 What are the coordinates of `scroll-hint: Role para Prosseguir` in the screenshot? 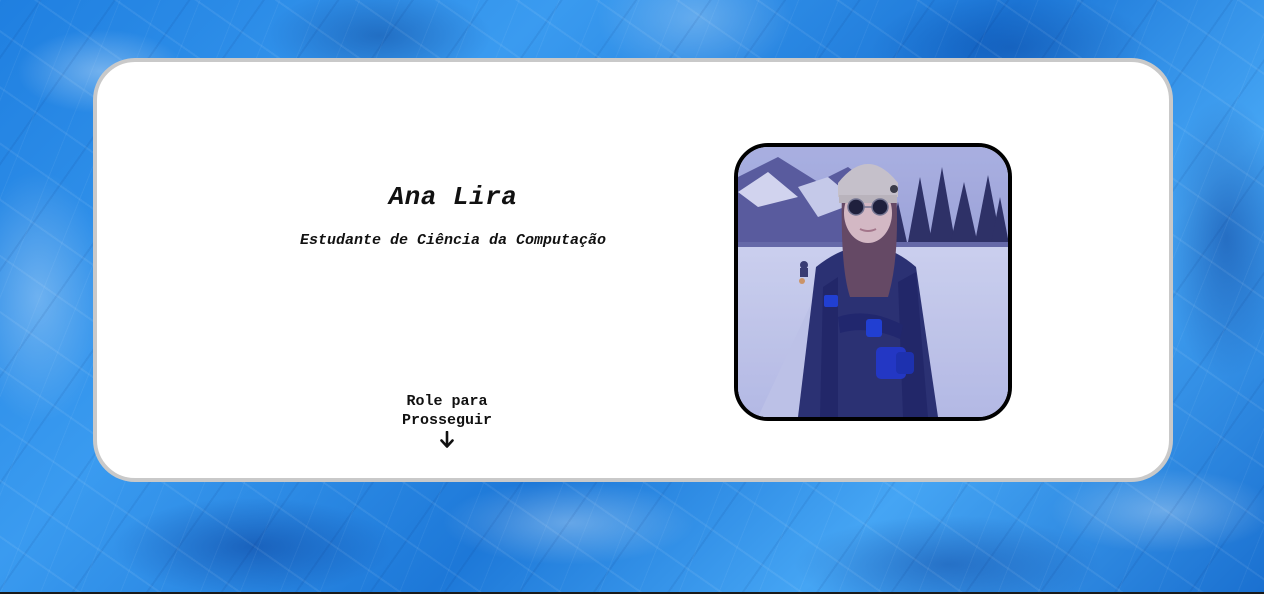 It's located at (447, 420).